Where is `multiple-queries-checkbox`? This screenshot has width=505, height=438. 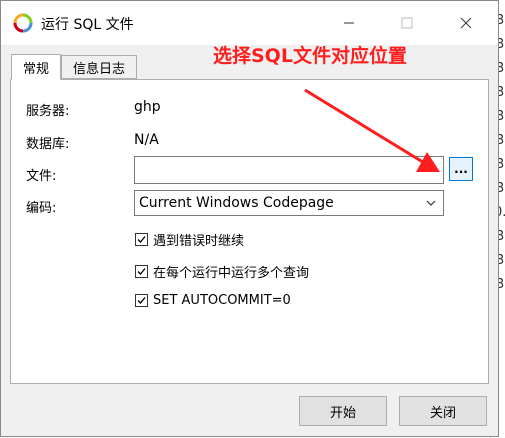
multiple-queries-checkbox is located at coordinates (141, 271).